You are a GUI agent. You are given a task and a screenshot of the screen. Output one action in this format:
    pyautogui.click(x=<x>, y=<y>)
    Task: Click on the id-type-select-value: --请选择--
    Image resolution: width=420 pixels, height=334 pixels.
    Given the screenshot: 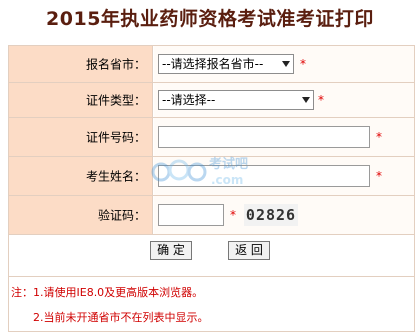 What is the action you would take?
    pyautogui.click(x=189, y=100)
    